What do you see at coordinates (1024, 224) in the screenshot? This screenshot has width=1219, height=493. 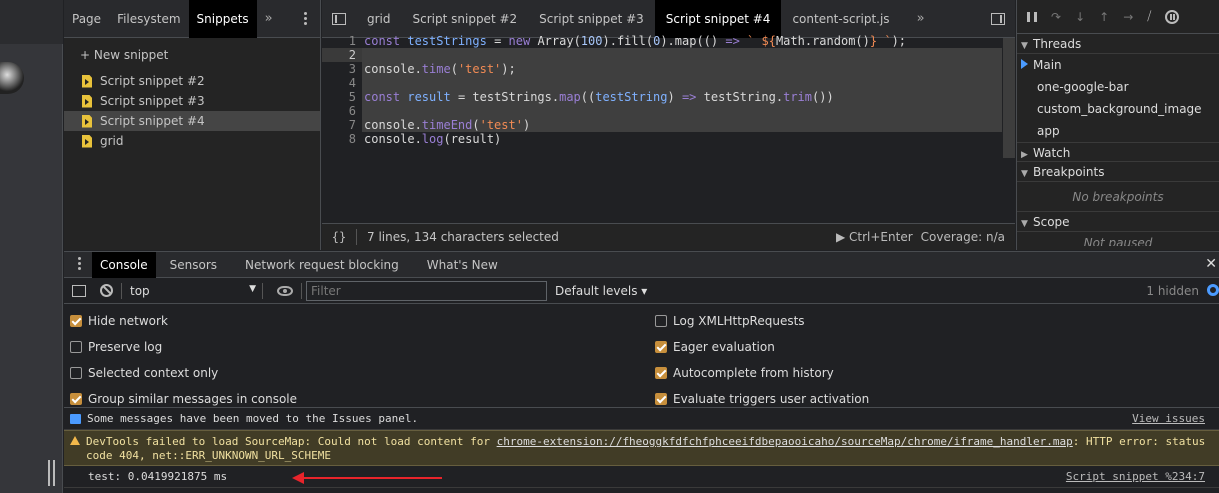 I see `expanded-triangle-icon: ▼` at bounding box center [1024, 224].